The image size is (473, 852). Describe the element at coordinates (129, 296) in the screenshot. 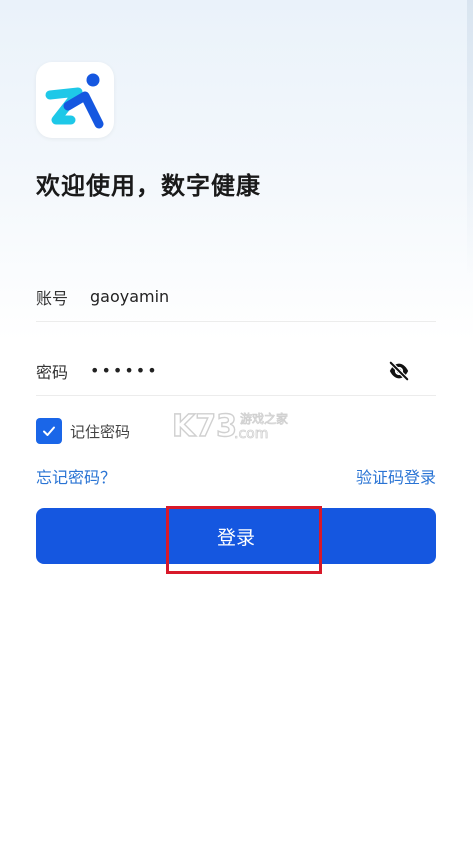

I see `account-input: gaoyamin` at that location.